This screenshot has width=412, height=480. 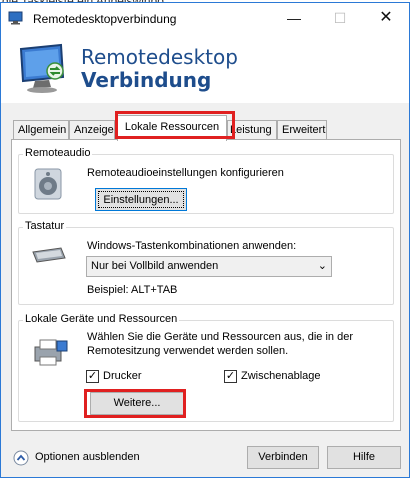 I want to click on tastatur-description: Windows-Tastenkombinationen anwenden:, so click(x=192, y=246).